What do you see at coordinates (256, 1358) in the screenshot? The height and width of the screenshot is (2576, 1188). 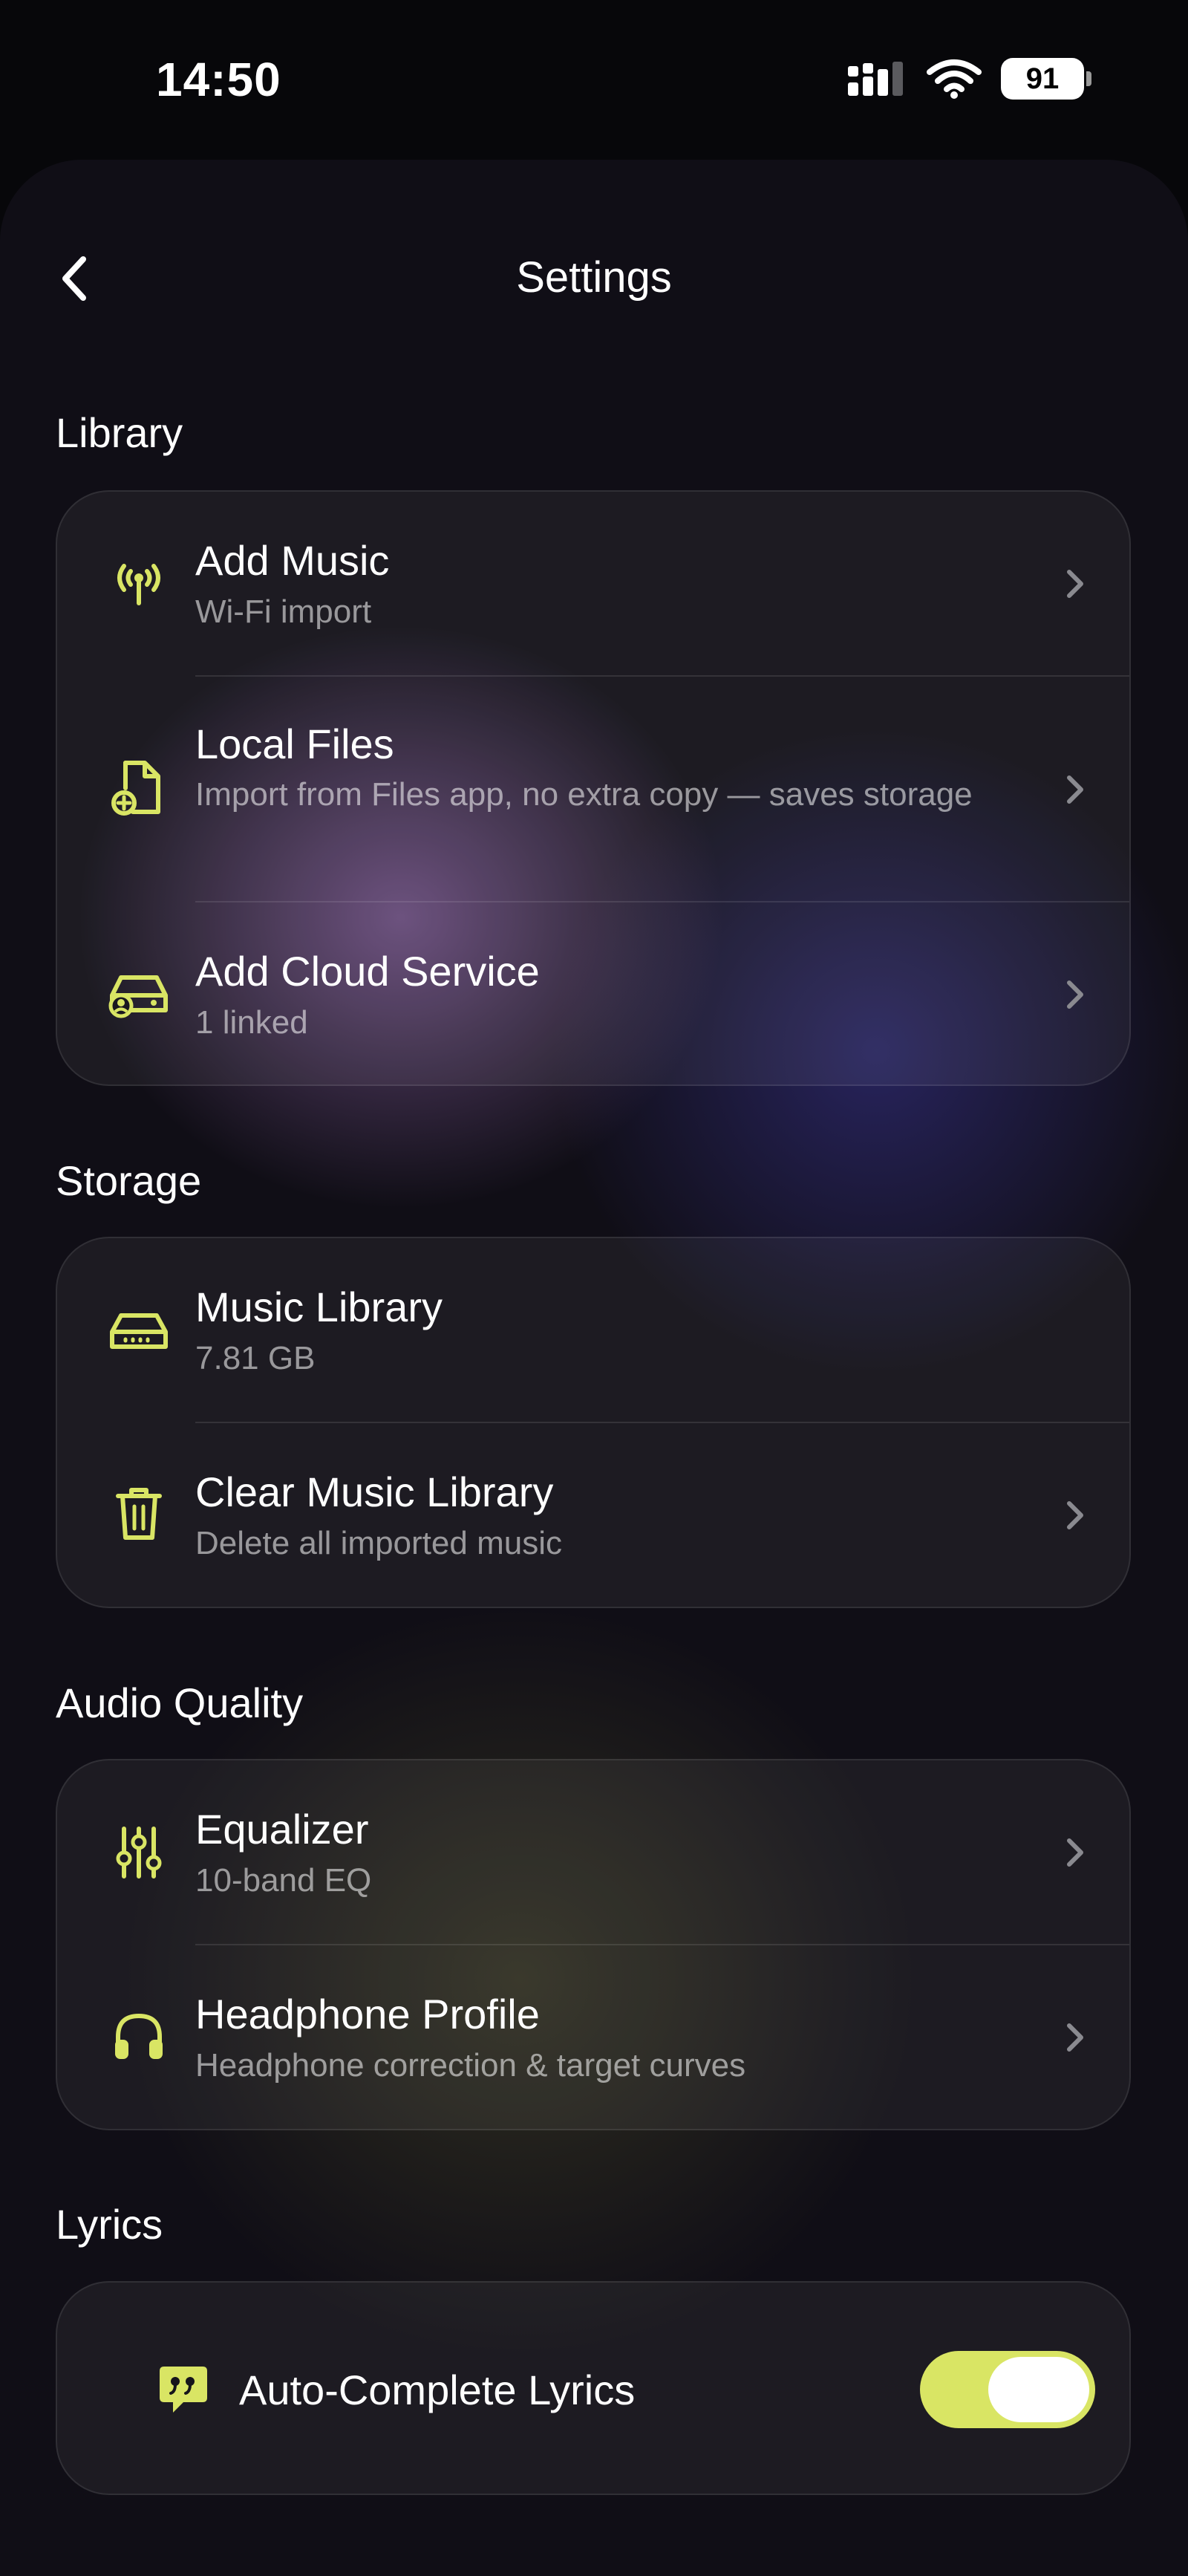 I see `row-subtitle: 7.81 GB` at bounding box center [256, 1358].